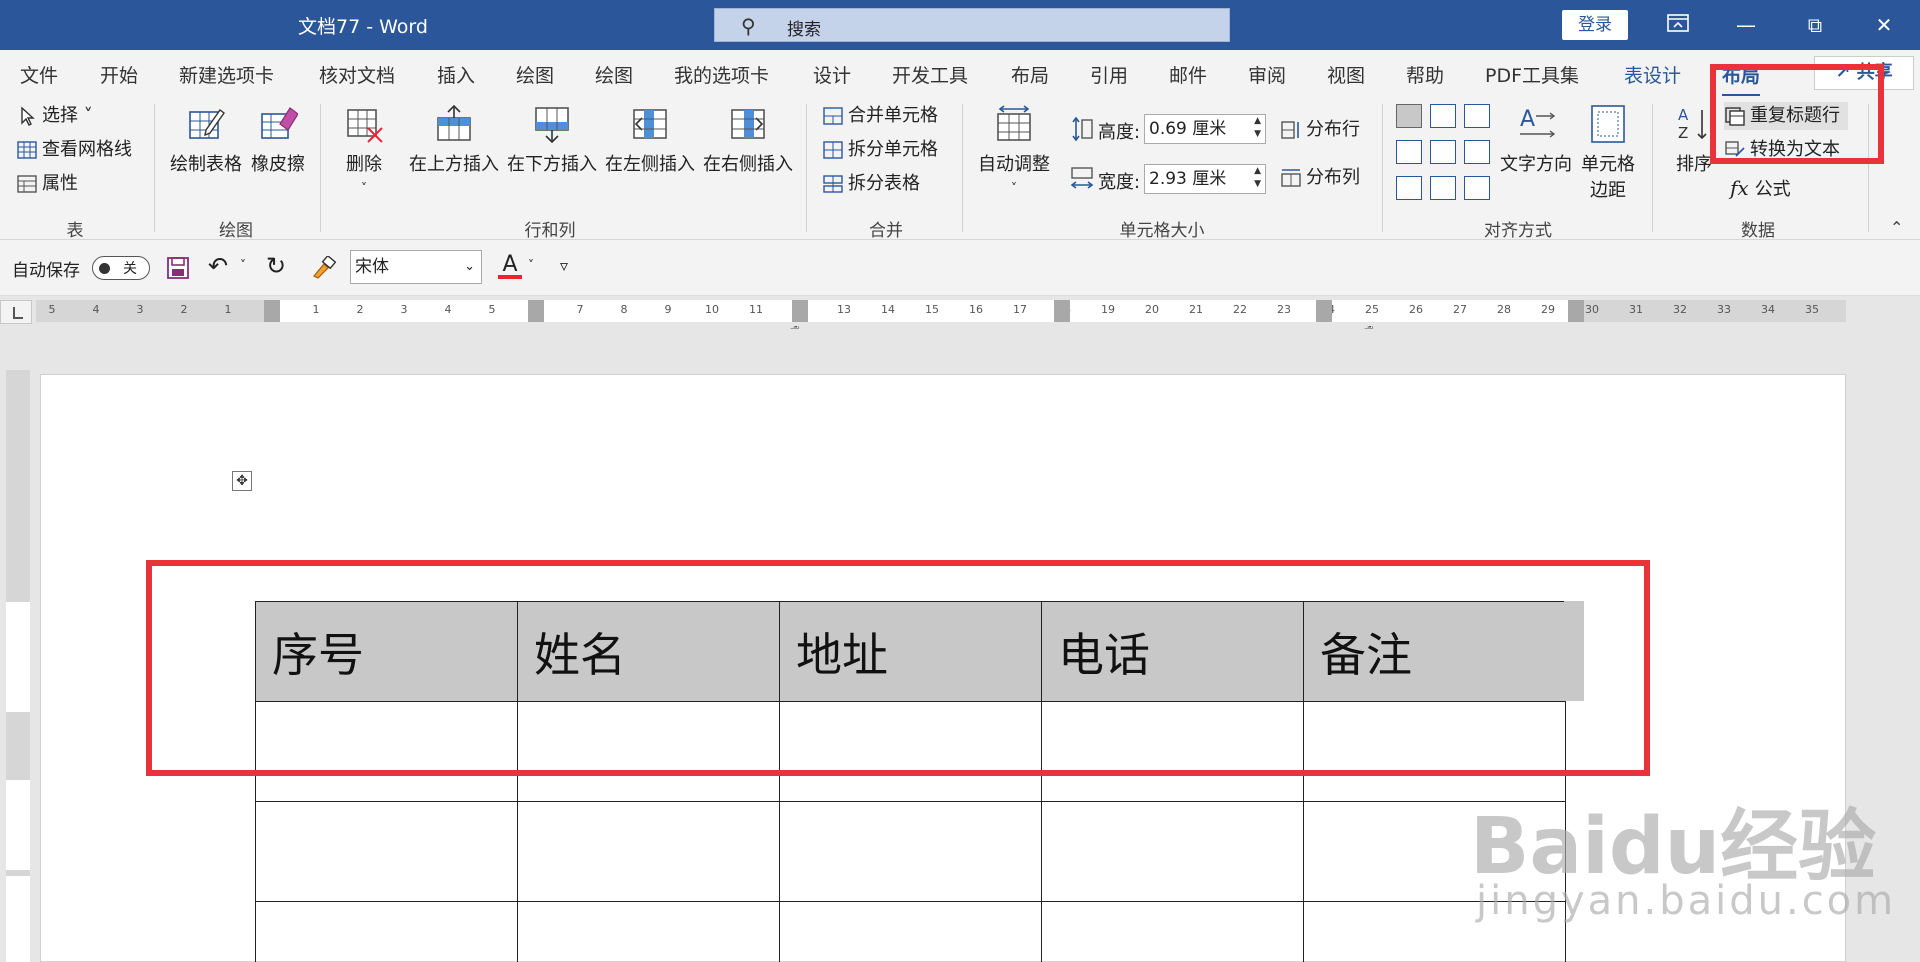  Describe the element at coordinates (54, 116) in the screenshot. I see `select-button: 选择 ˅` at that location.